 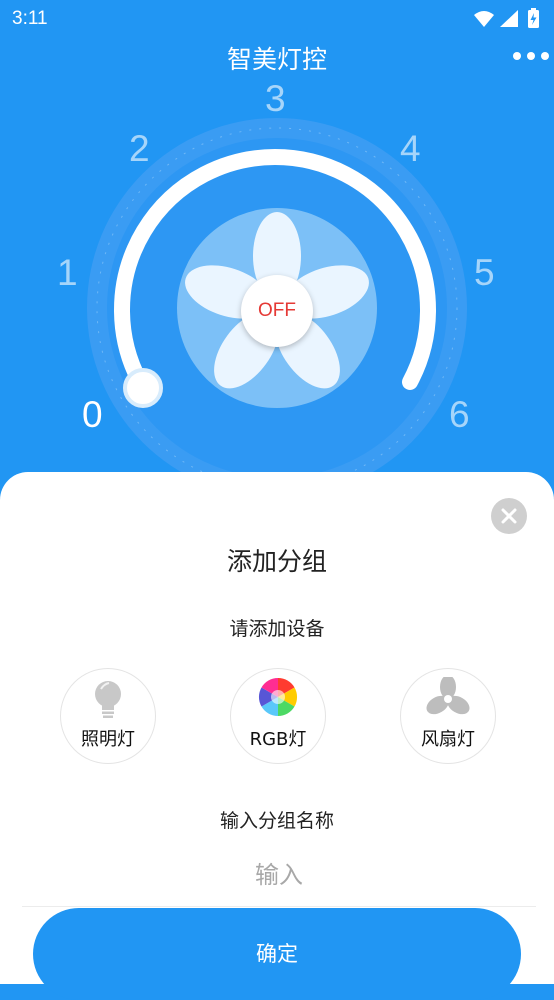 I want to click on app-title: 智美灯控, so click(x=276, y=59).